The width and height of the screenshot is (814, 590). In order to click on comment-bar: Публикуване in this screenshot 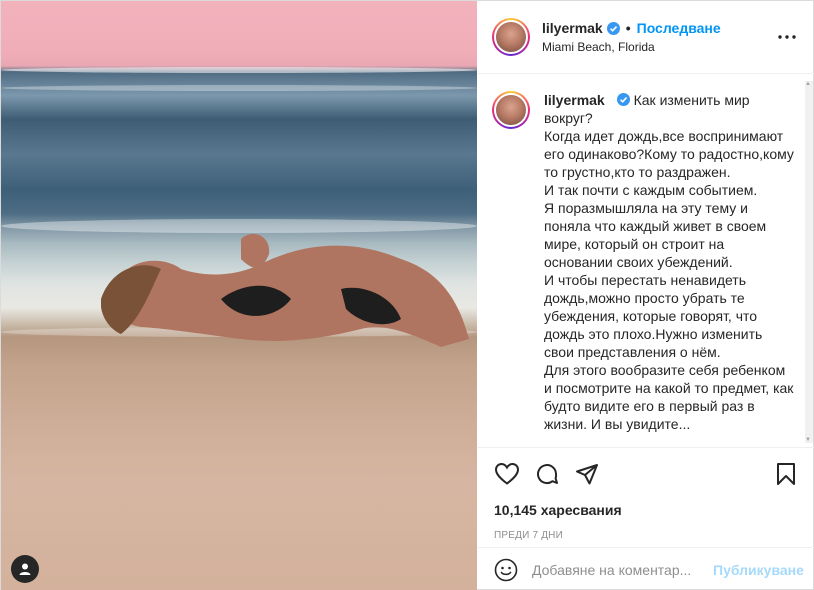, I will do `click(646, 568)`.